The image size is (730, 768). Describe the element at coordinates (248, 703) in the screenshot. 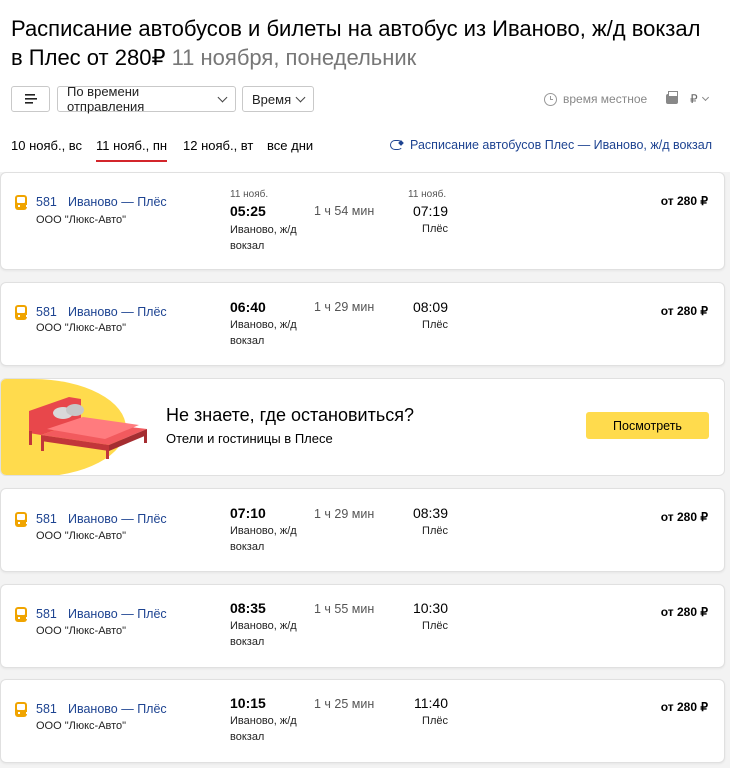

I see `departure-time: 10:15` at that location.